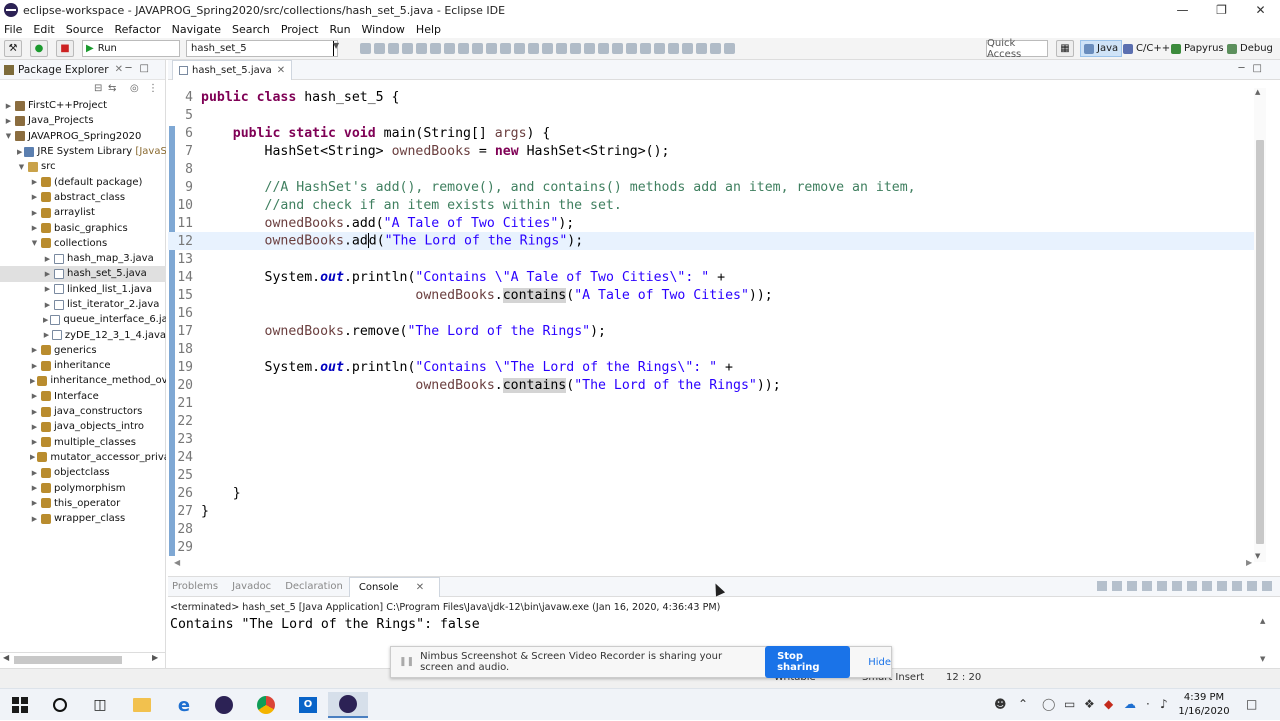  What do you see at coordinates (251, 29) in the screenshot?
I see `menu-search: Search` at bounding box center [251, 29].